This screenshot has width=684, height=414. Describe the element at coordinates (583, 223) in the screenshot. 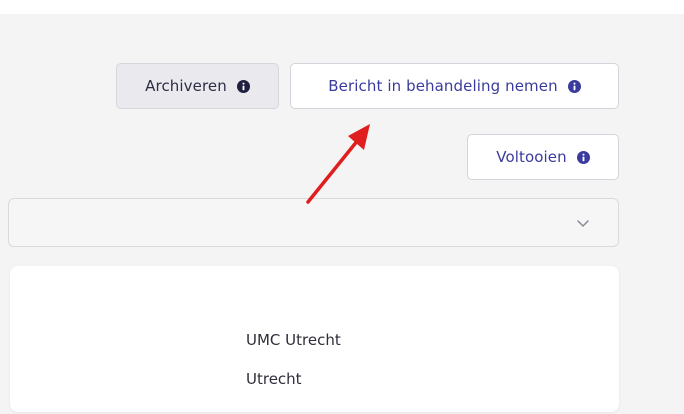

I see `chevron-down-icon` at that location.